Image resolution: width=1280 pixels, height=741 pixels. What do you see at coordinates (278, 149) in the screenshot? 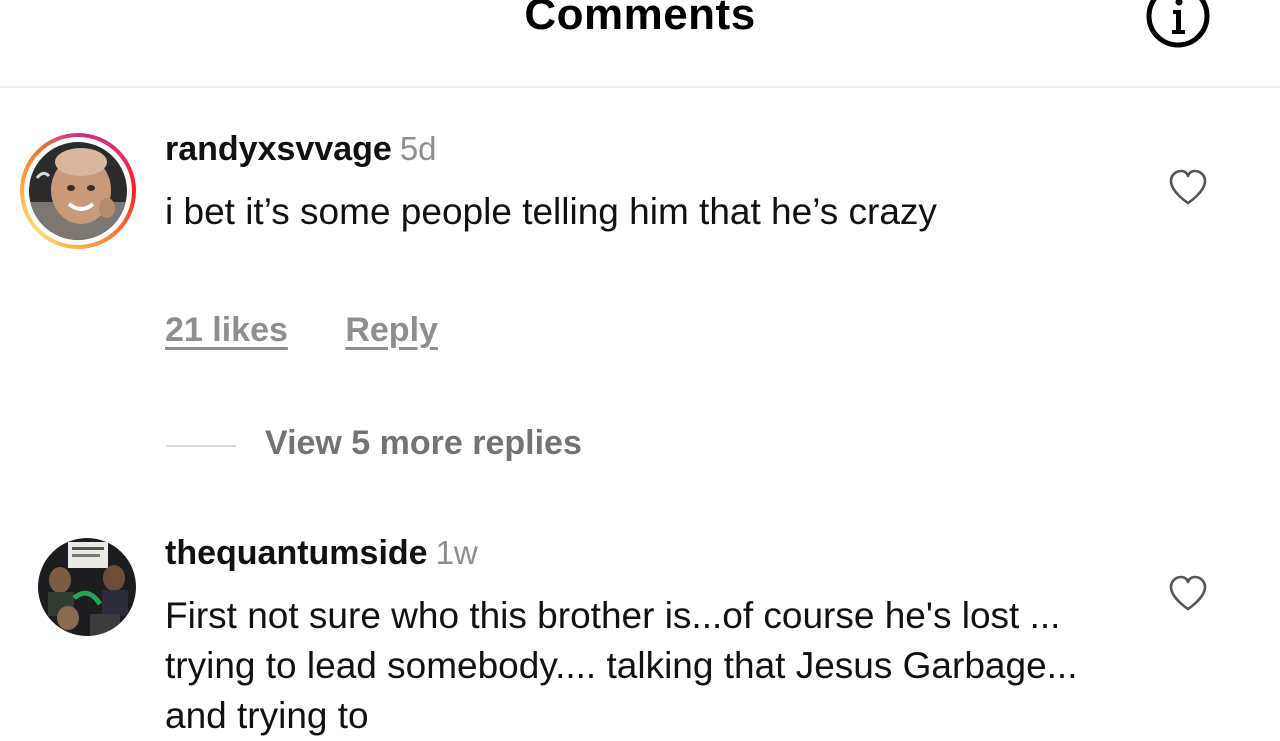
I see `username-link: randyxsvvage` at bounding box center [278, 149].